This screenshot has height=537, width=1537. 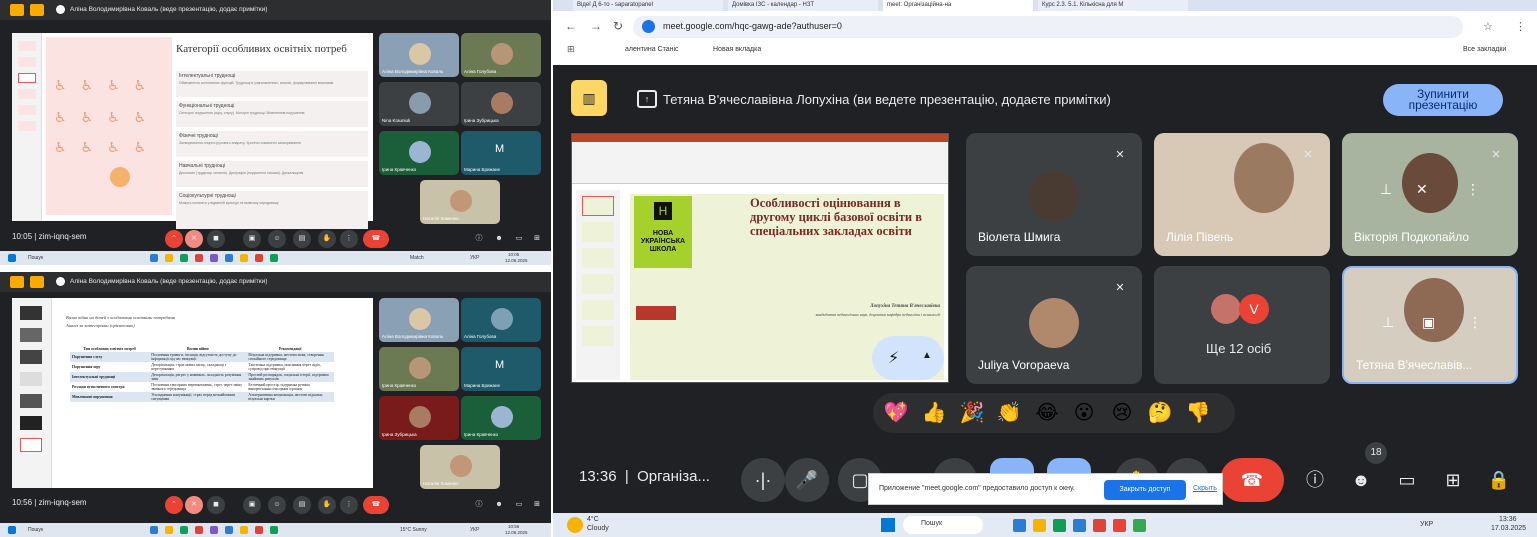 I want to click on participant-tile: Nina Krauniuk, so click(x=419, y=104).